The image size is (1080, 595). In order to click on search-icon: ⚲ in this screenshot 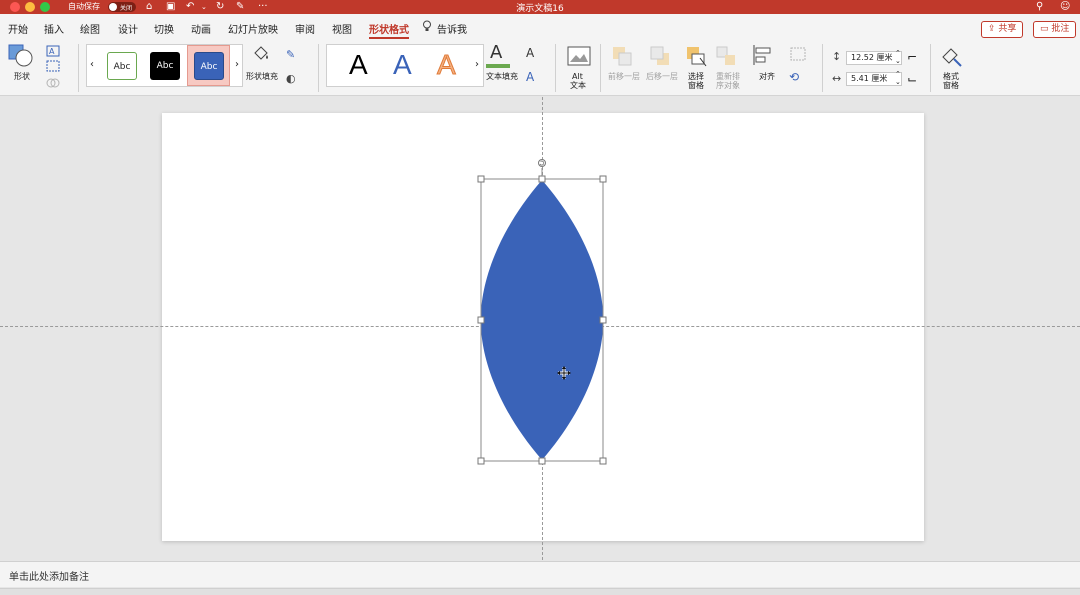, I will do `click(1039, 7)`.